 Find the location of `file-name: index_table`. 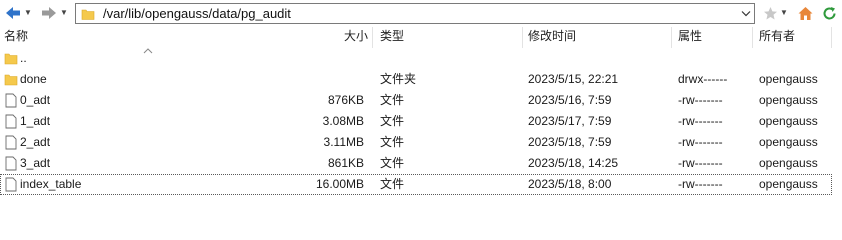

file-name: index_table is located at coordinates (51, 184).